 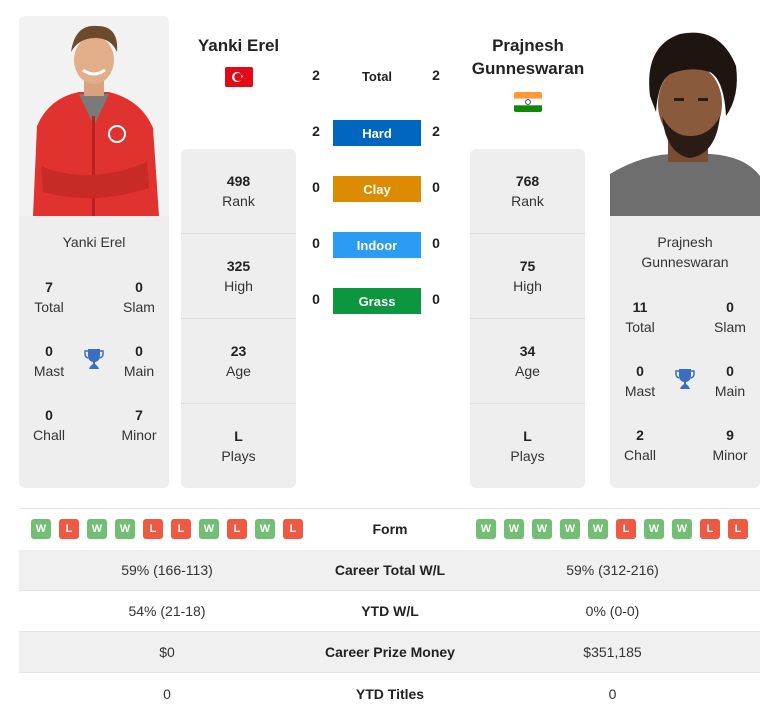 What do you see at coordinates (640, 317) in the screenshot?
I see `player2-title-total: 11 Total` at bounding box center [640, 317].